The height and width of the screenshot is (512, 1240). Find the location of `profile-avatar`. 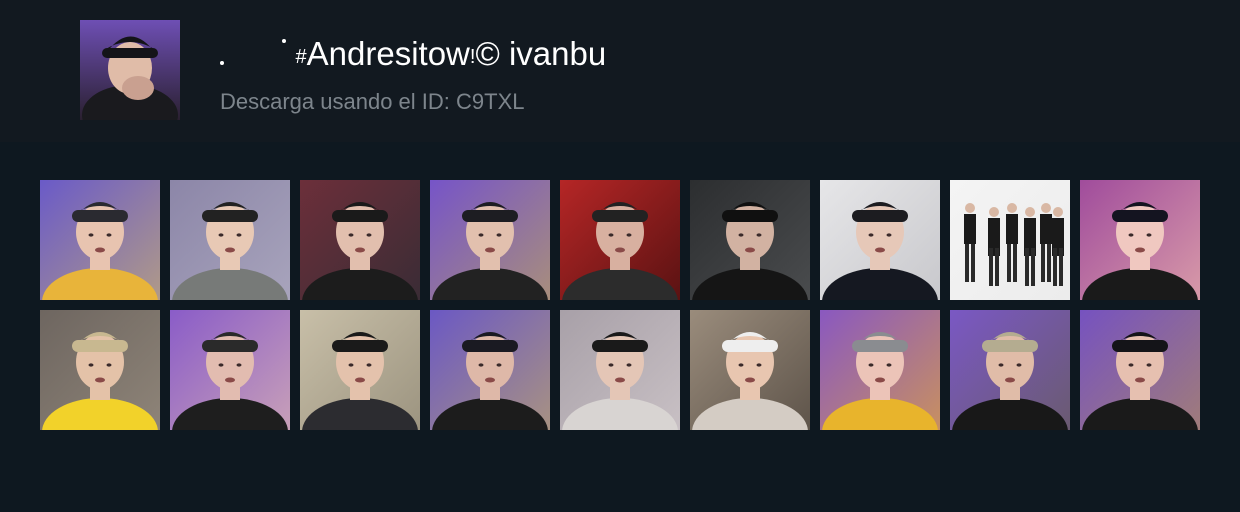

profile-avatar is located at coordinates (130, 70).